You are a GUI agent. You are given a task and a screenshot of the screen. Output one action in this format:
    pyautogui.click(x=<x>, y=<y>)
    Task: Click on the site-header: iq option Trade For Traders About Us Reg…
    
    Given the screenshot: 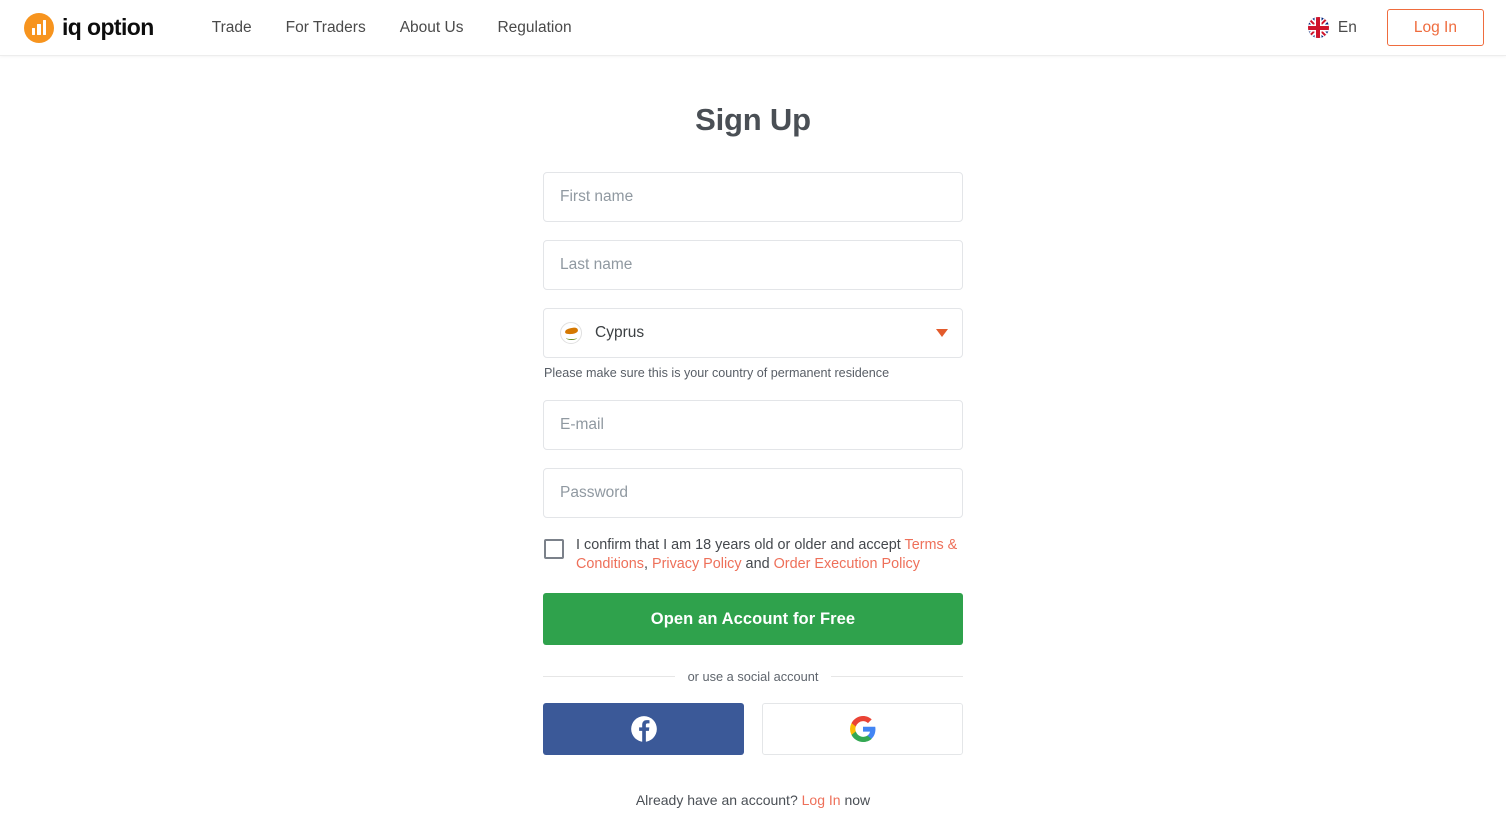 What is the action you would take?
    pyautogui.click(x=753, y=28)
    